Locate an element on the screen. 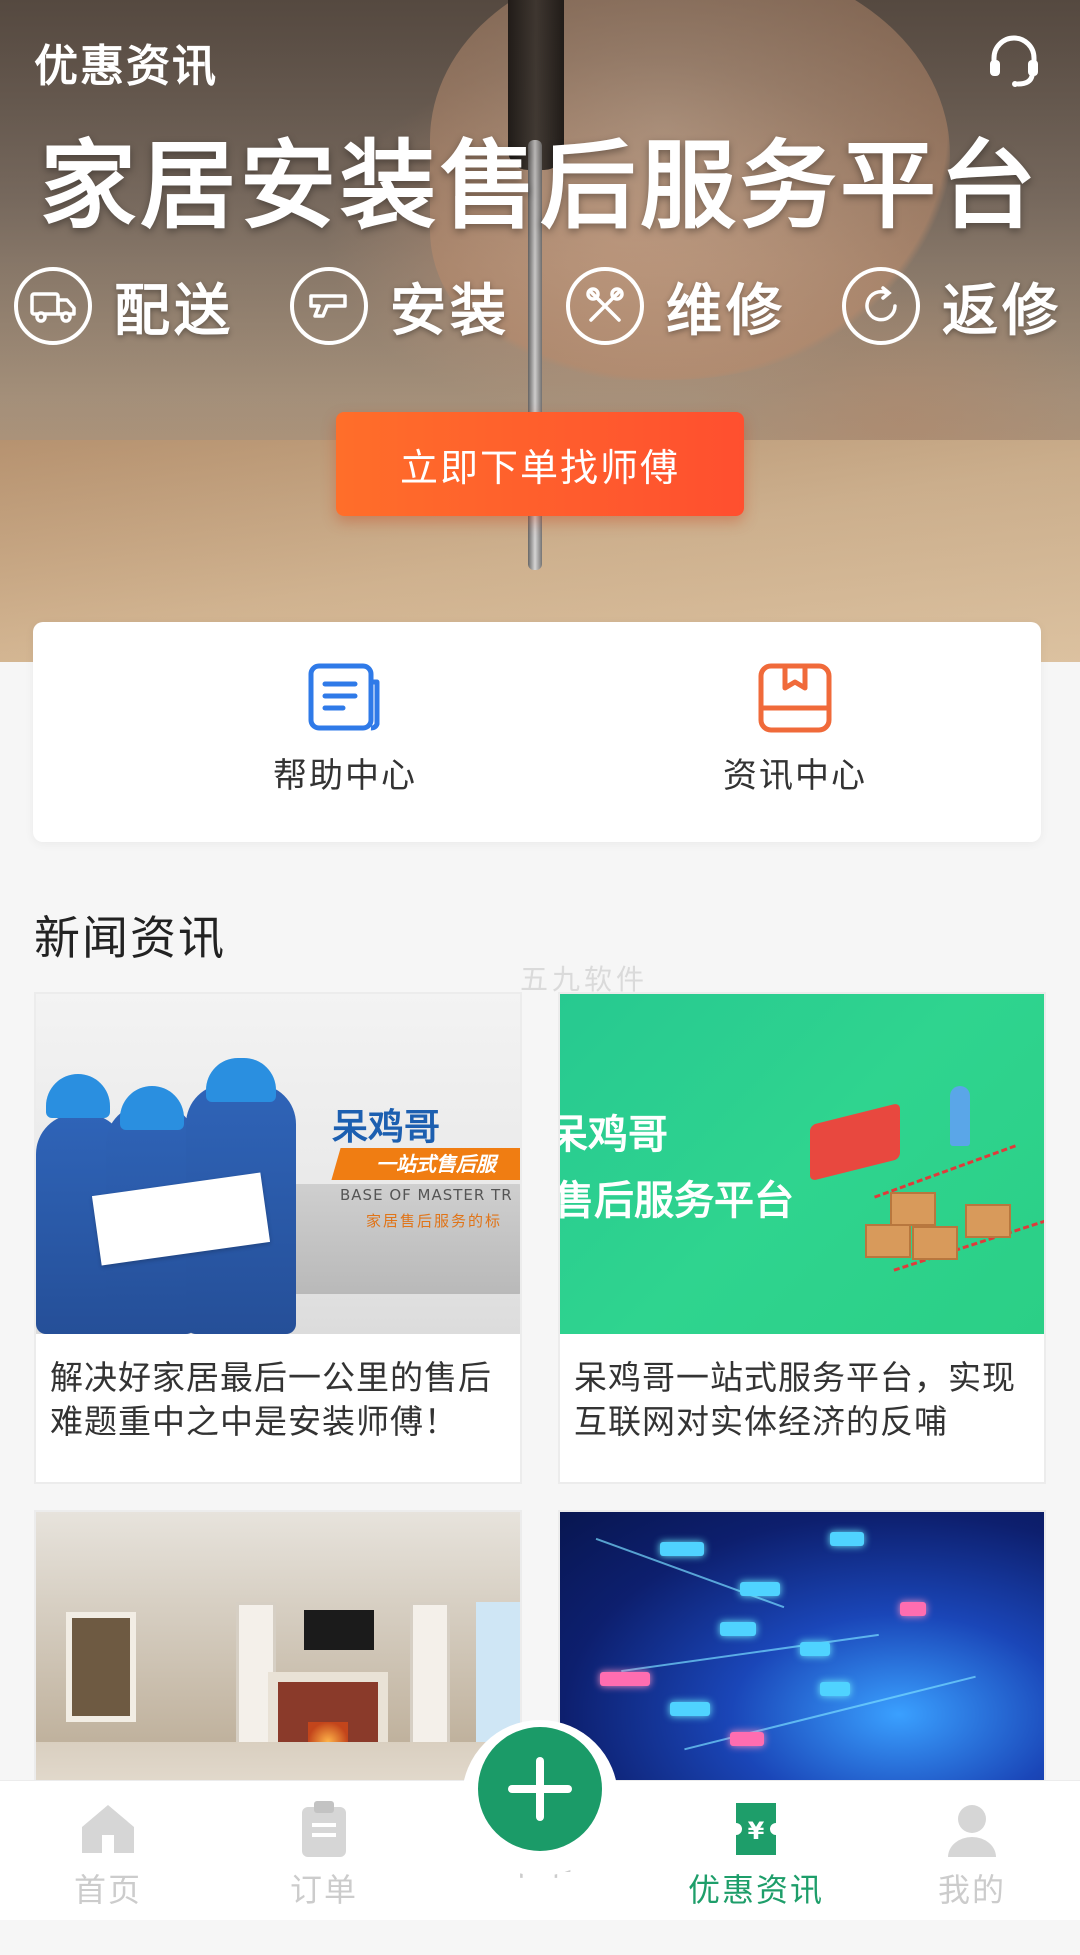 This screenshot has height=1955, width=1080. order-now-button: 立即下单找师傅 is located at coordinates (540, 464).